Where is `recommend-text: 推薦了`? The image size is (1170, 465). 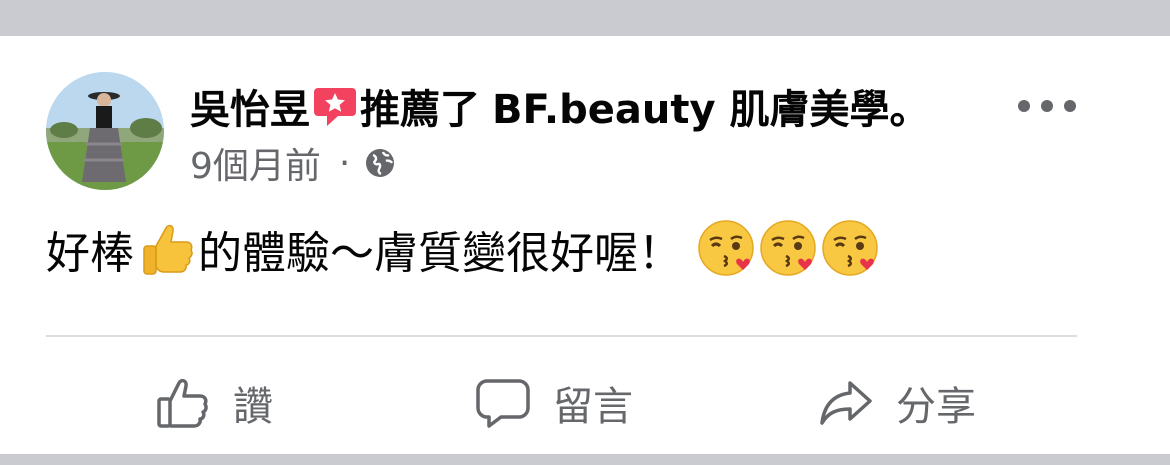
recommend-text: 推薦了 is located at coordinates (420, 110).